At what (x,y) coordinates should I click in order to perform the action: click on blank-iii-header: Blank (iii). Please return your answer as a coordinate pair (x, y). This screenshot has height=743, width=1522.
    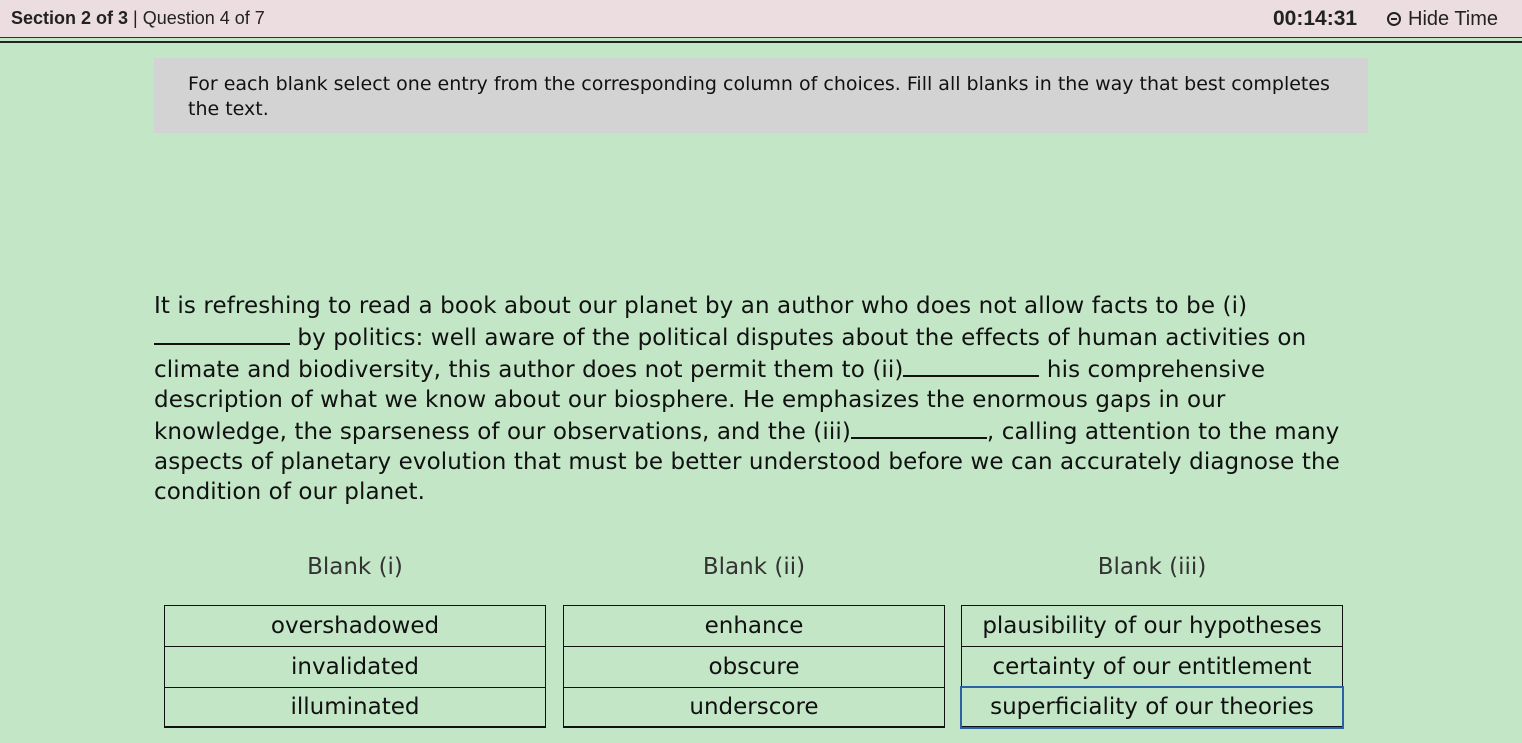
    Looking at the image, I should click on (1152, 567).